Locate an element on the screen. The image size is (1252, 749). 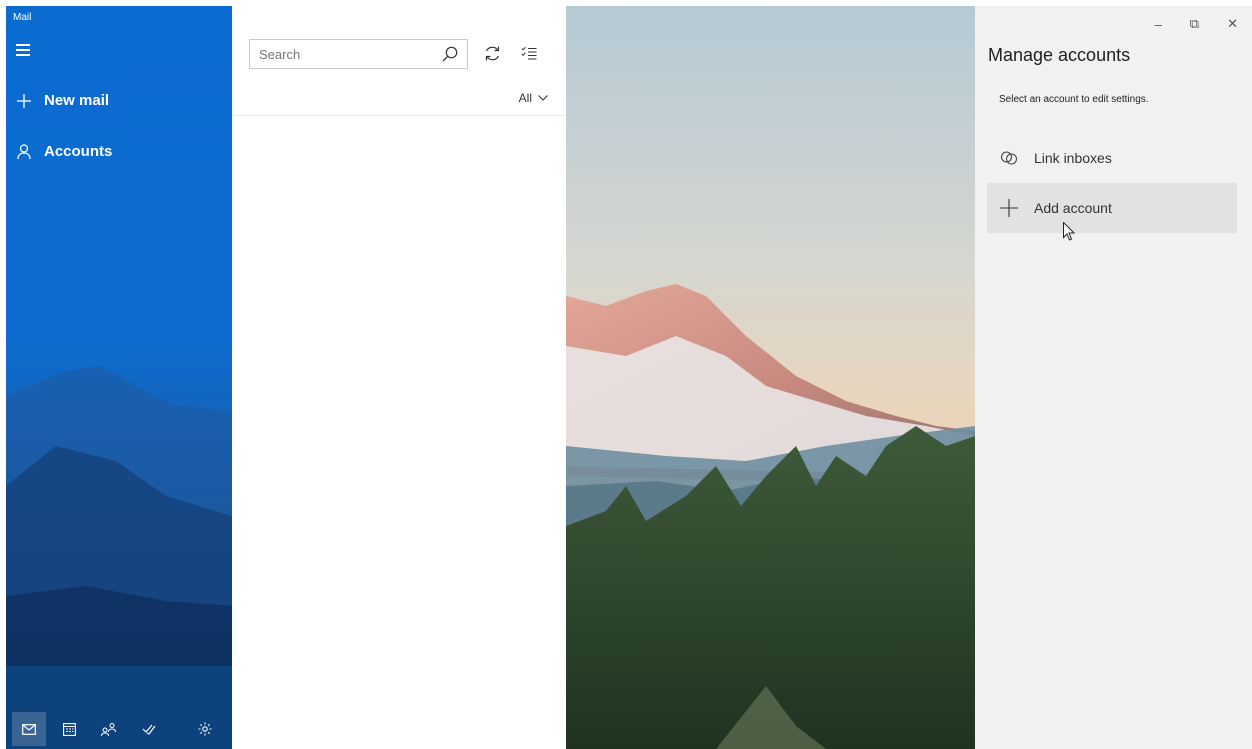
filter-label: All is located at coordinates (525, 98).